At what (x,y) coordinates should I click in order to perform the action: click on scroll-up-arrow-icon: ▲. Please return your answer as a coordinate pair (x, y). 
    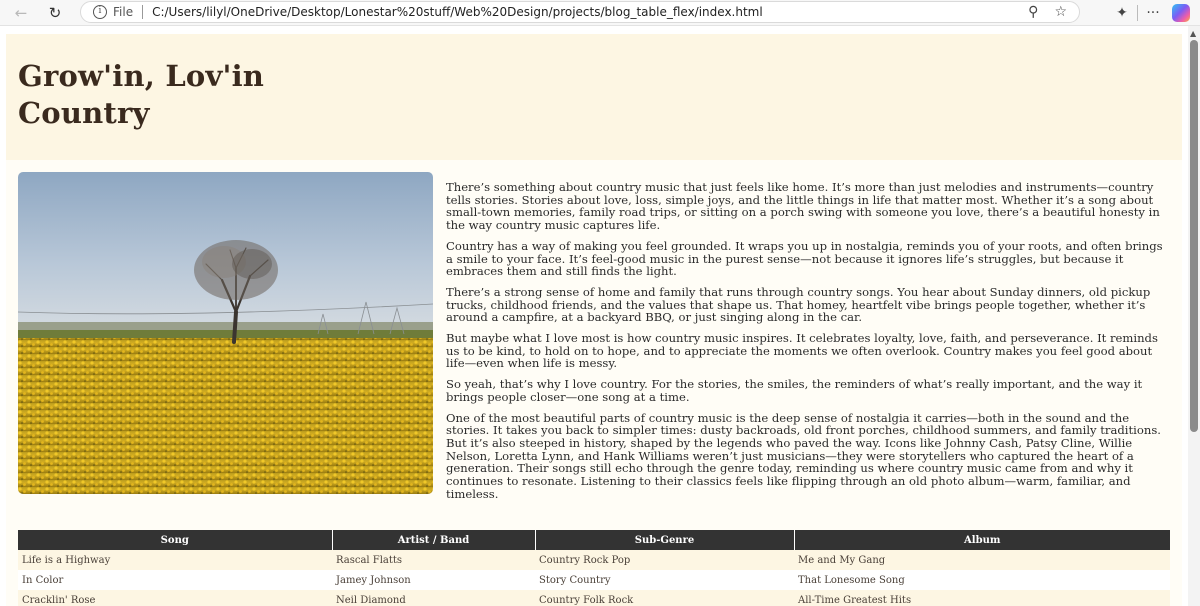
    Looking at the image, I should click on (1193, 33).